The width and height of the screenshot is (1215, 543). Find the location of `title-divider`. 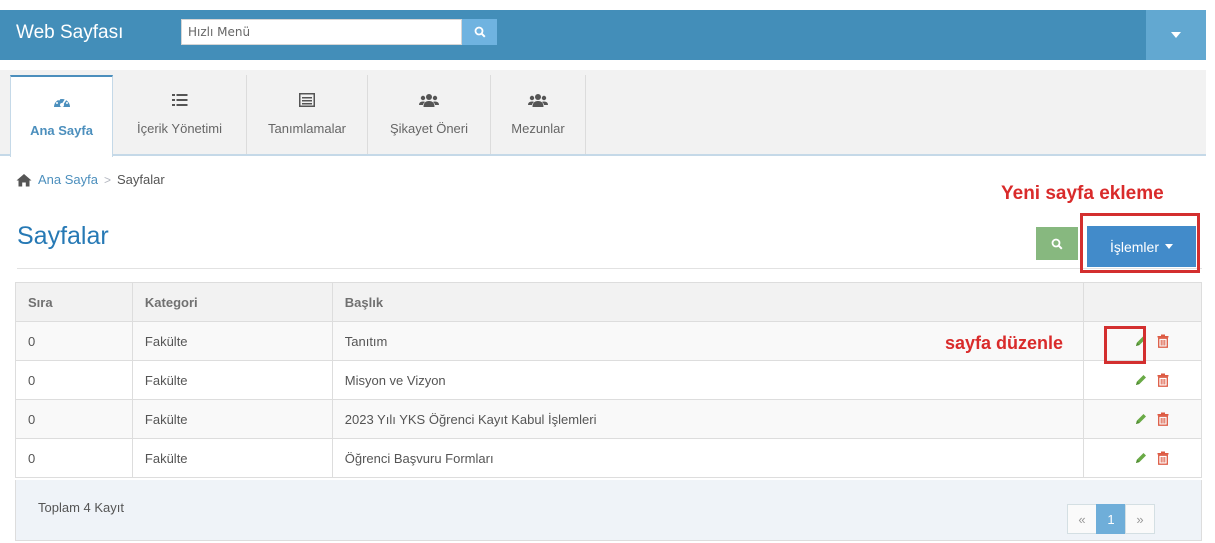

title-divider is located at coordinates (609, 268).